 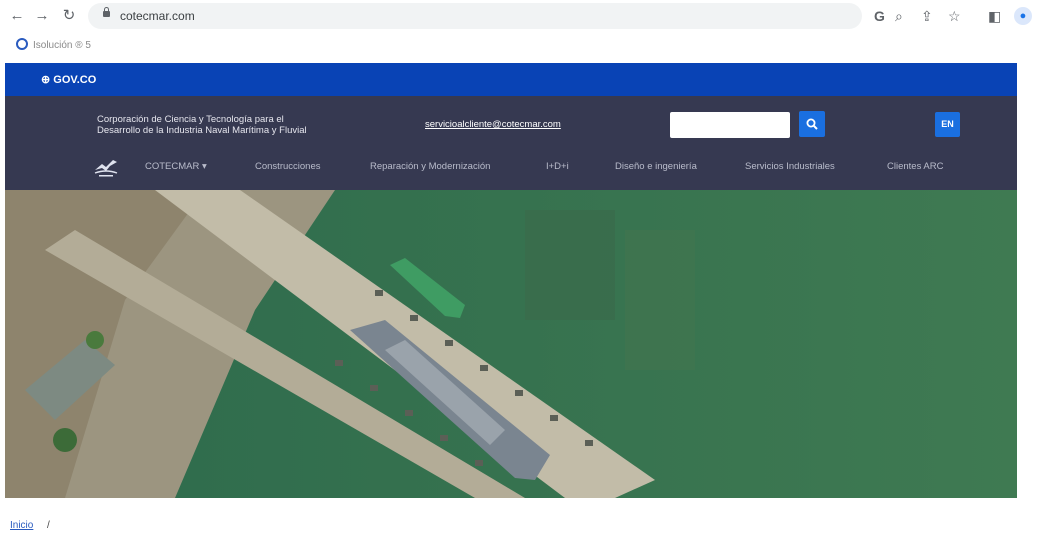 I want to click on search-input, so click(x=730, y=125).